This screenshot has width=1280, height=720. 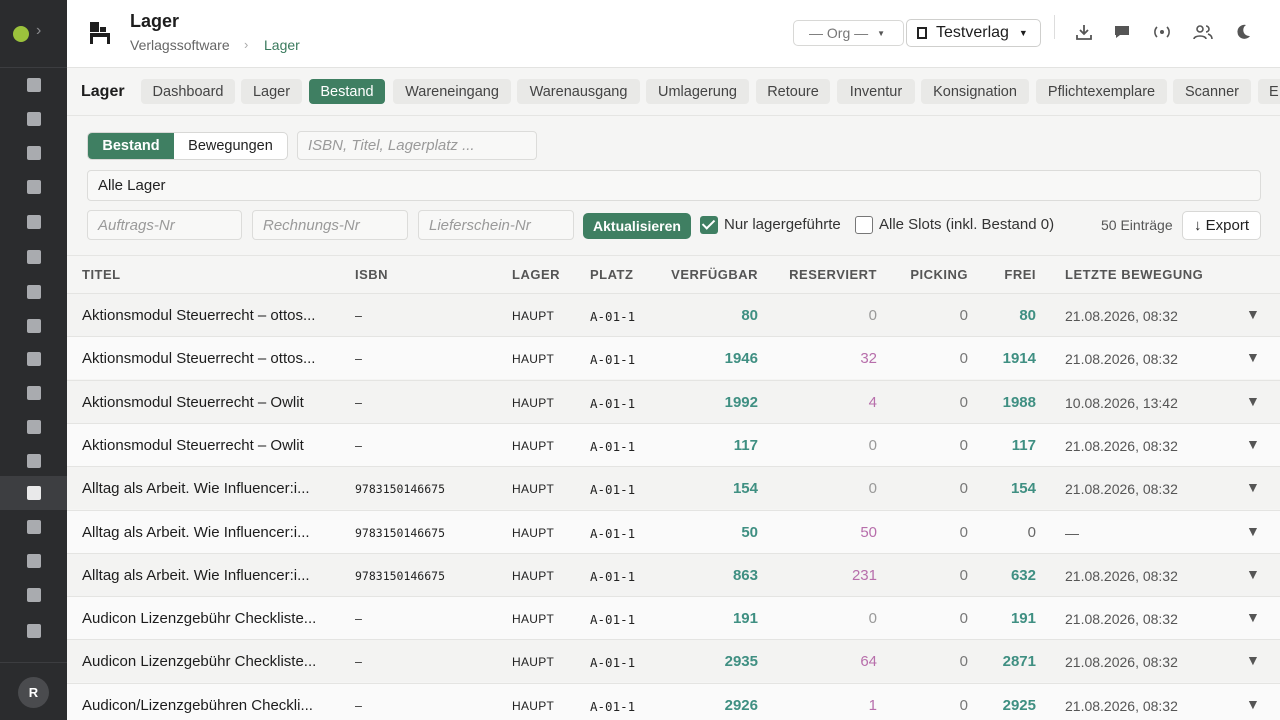 I want to click on briefcase-icon-glyph, so click(x=33, y=119).